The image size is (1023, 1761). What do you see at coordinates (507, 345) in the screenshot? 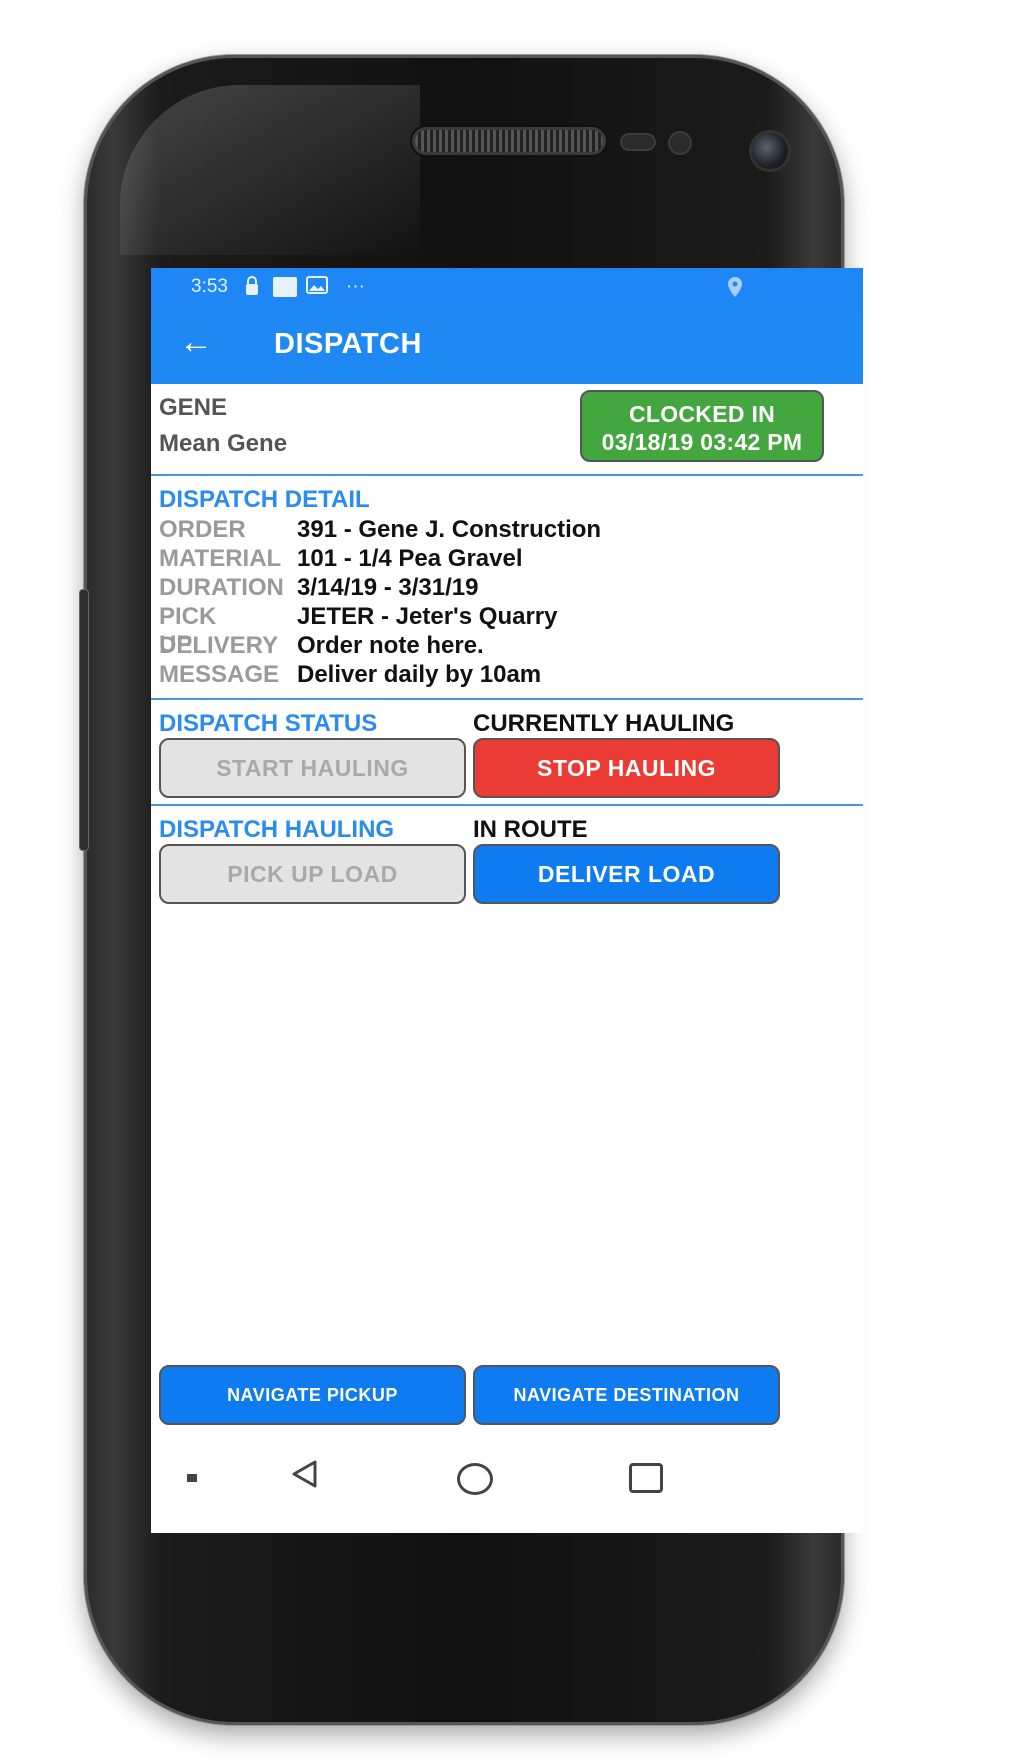
I see `app-bar: ← DISPATCH` at bounding box center [507, 345].